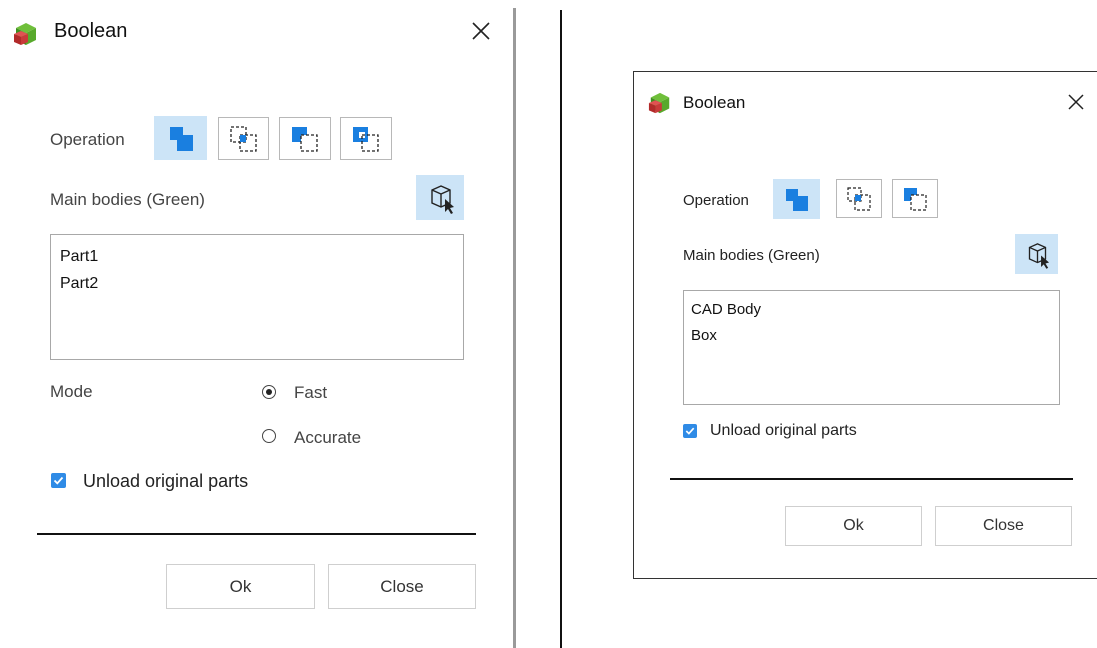  I want to click on list-item: Part1, so click(261, 256).